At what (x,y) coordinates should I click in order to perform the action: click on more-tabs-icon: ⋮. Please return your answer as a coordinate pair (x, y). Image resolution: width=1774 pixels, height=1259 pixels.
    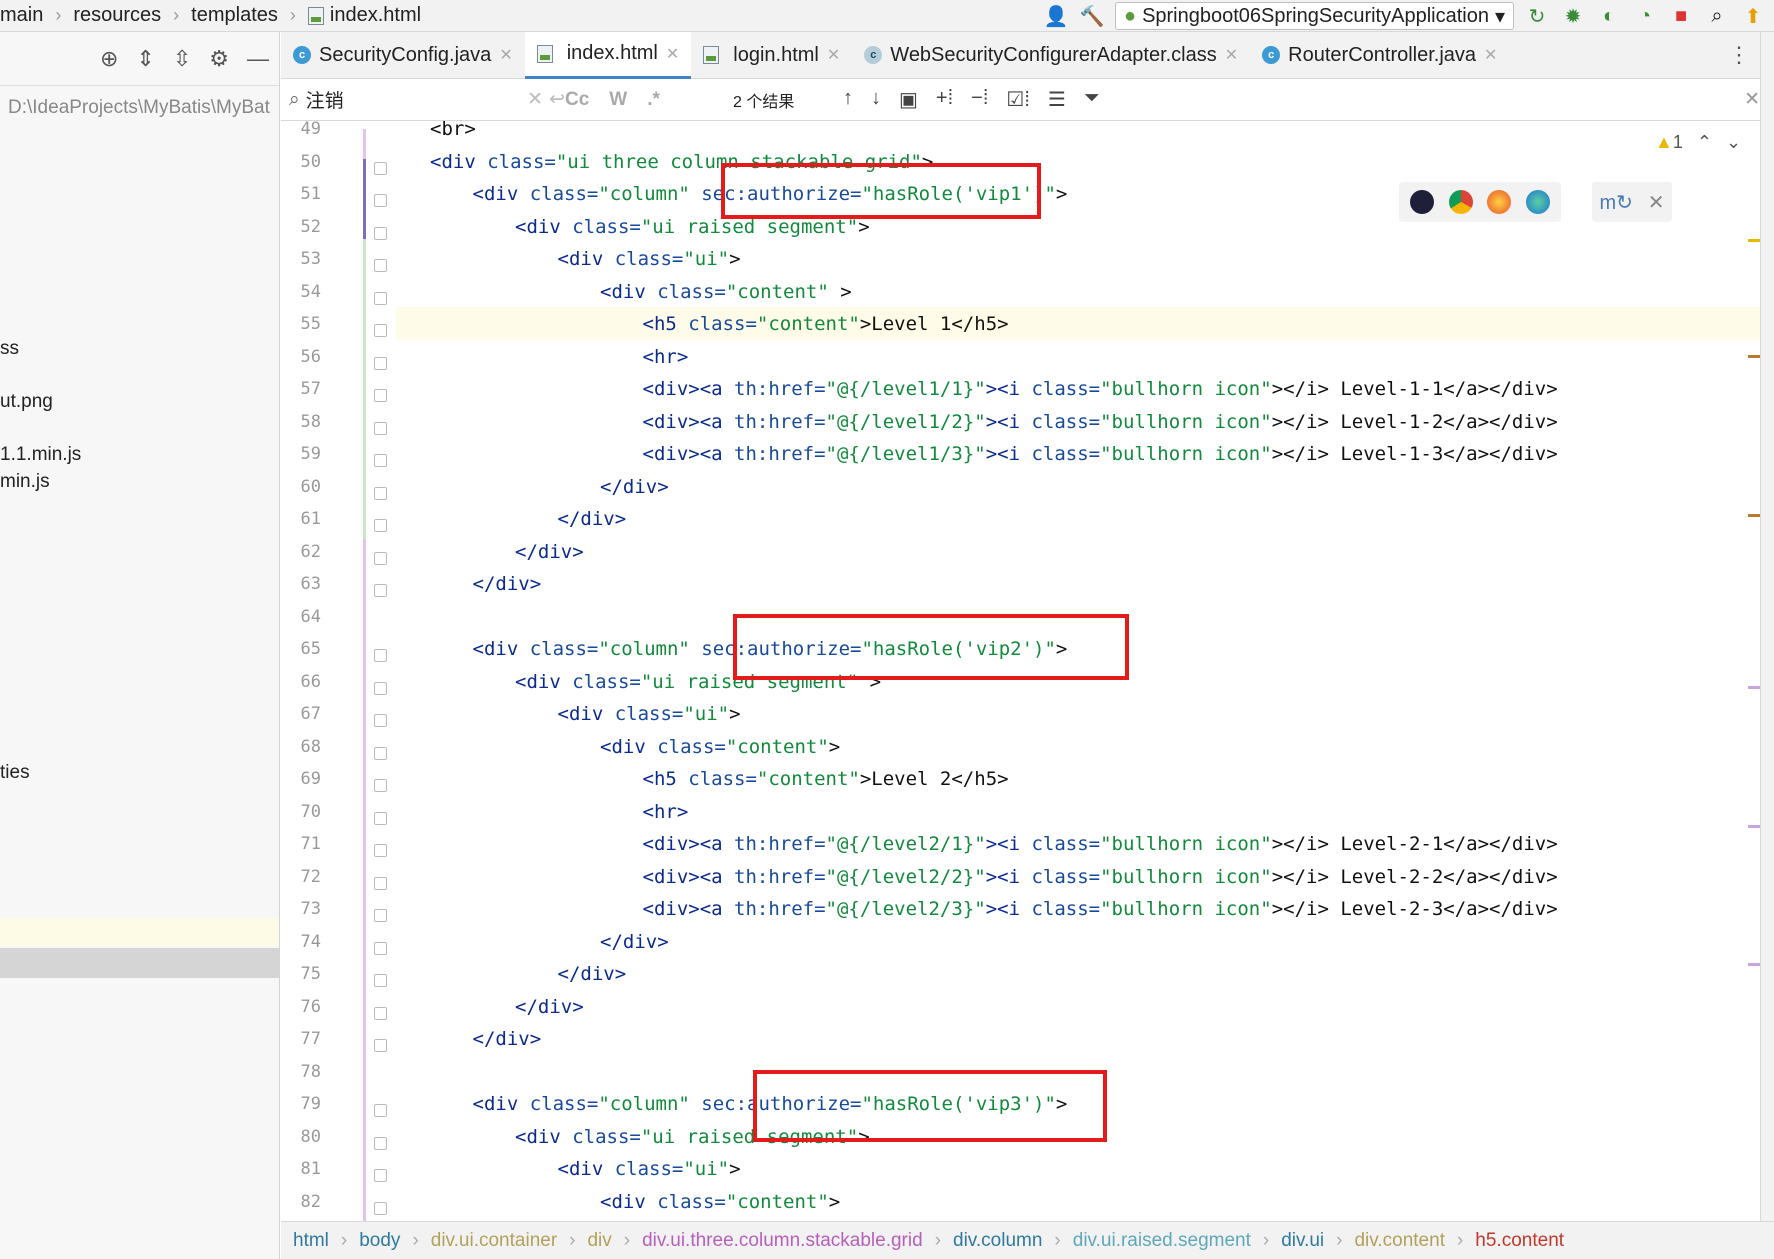
    Looking at the image, I should click on (1739, 55).